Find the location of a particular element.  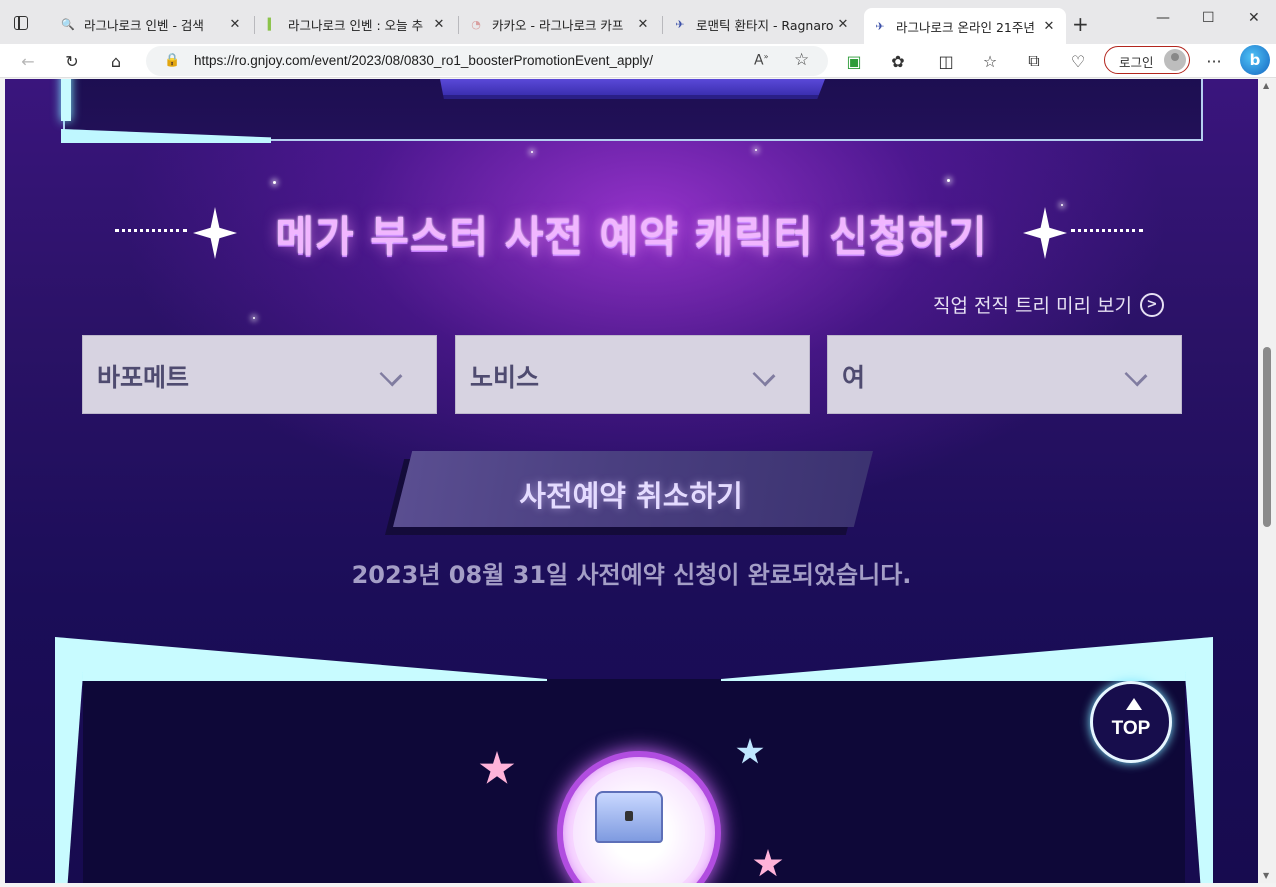

new-tab-icon: + is located at coordinates (1080, 24).